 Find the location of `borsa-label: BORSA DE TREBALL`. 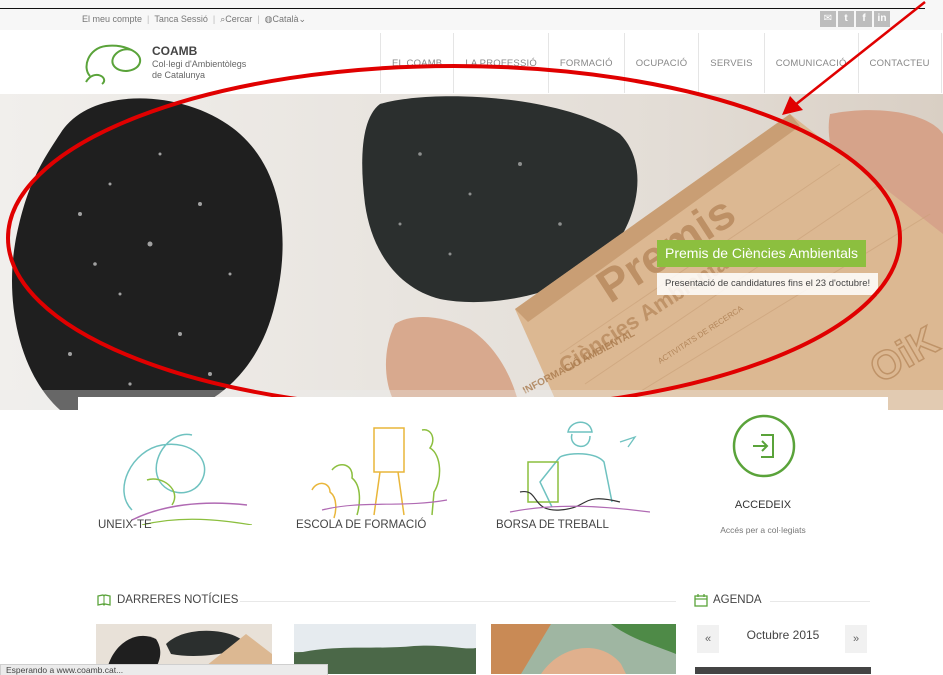

borsa-label: BORSA DE TREBALL is located at coordinates (552, 525).